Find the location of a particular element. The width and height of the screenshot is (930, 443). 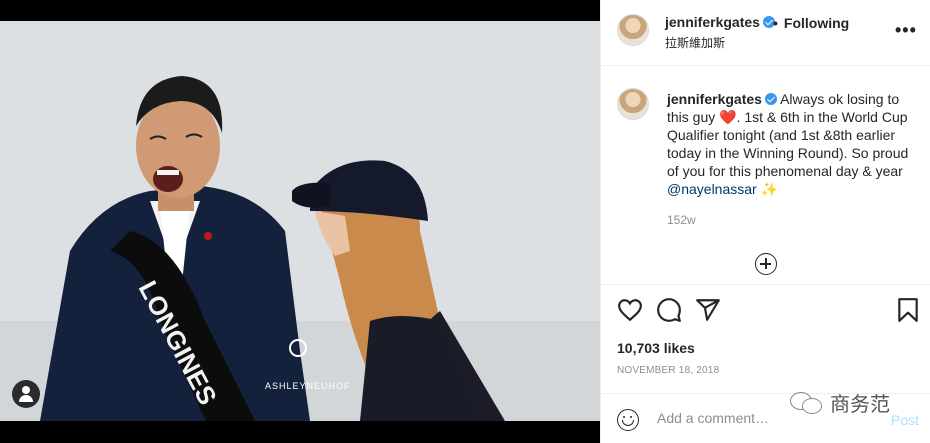

more-options-icon: ••• is located at coordinates (906, 30).